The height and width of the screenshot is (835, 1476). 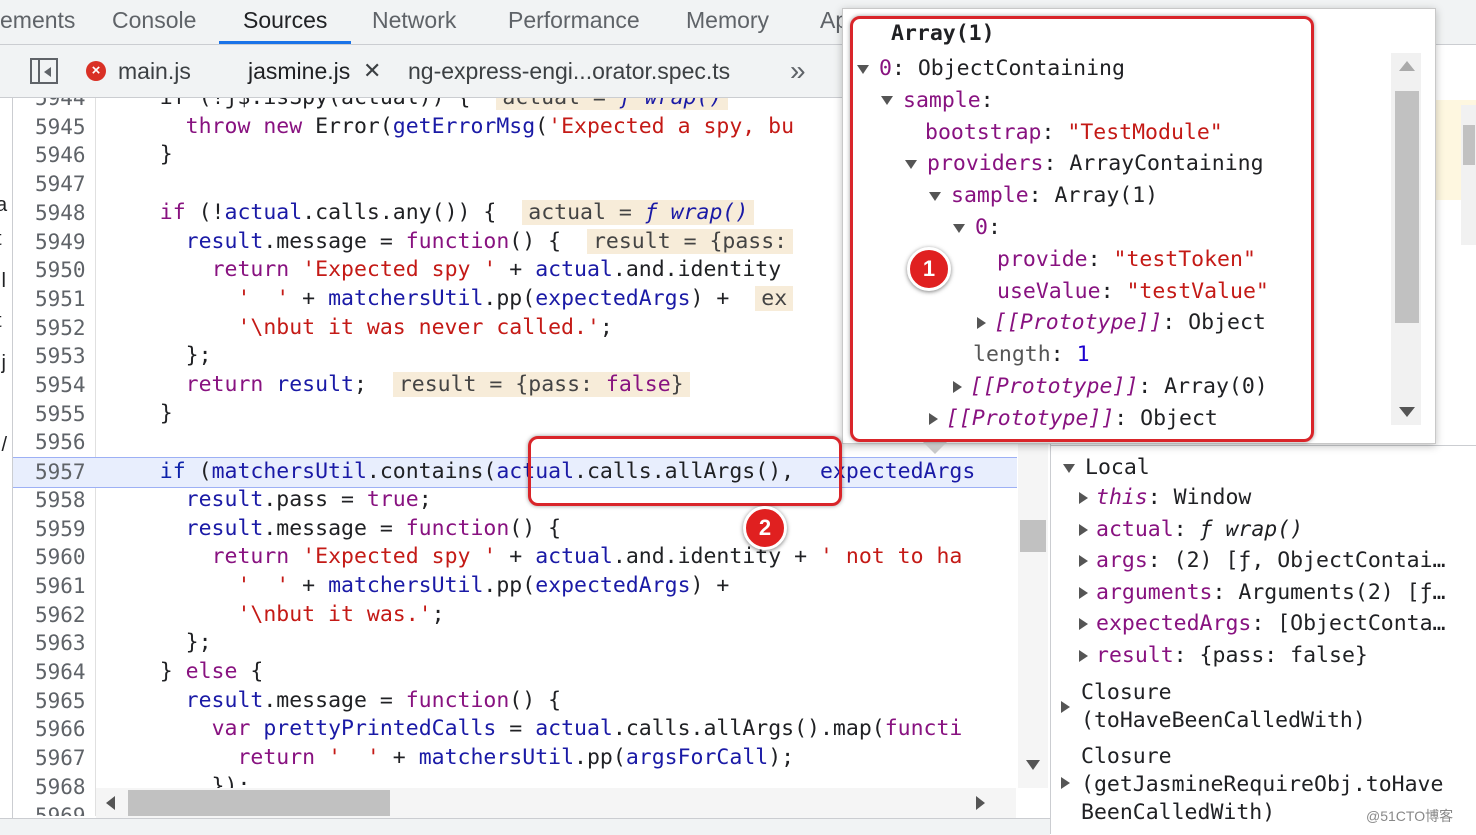 What do you see at coordinates (1407, 66) in the screenshot?
I see `scroll-up-icon` at bounding box center [1407, 66].